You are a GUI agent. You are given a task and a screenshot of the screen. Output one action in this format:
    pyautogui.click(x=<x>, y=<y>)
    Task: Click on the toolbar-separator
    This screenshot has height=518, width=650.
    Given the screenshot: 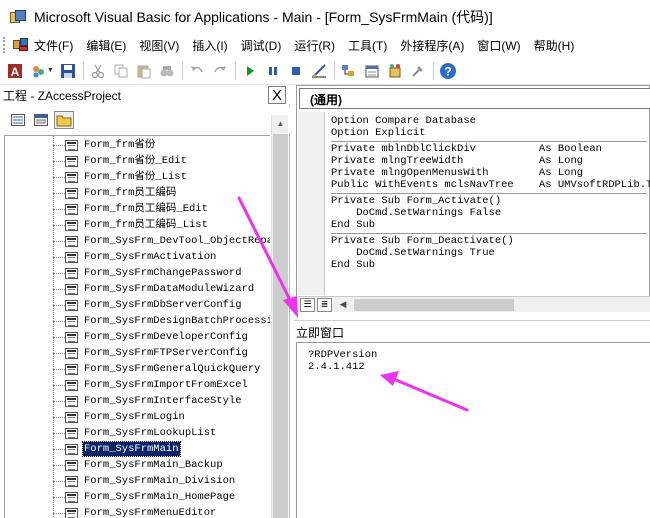 What is the action you would take?
    pyautogui.click(x=83, y=70)
    